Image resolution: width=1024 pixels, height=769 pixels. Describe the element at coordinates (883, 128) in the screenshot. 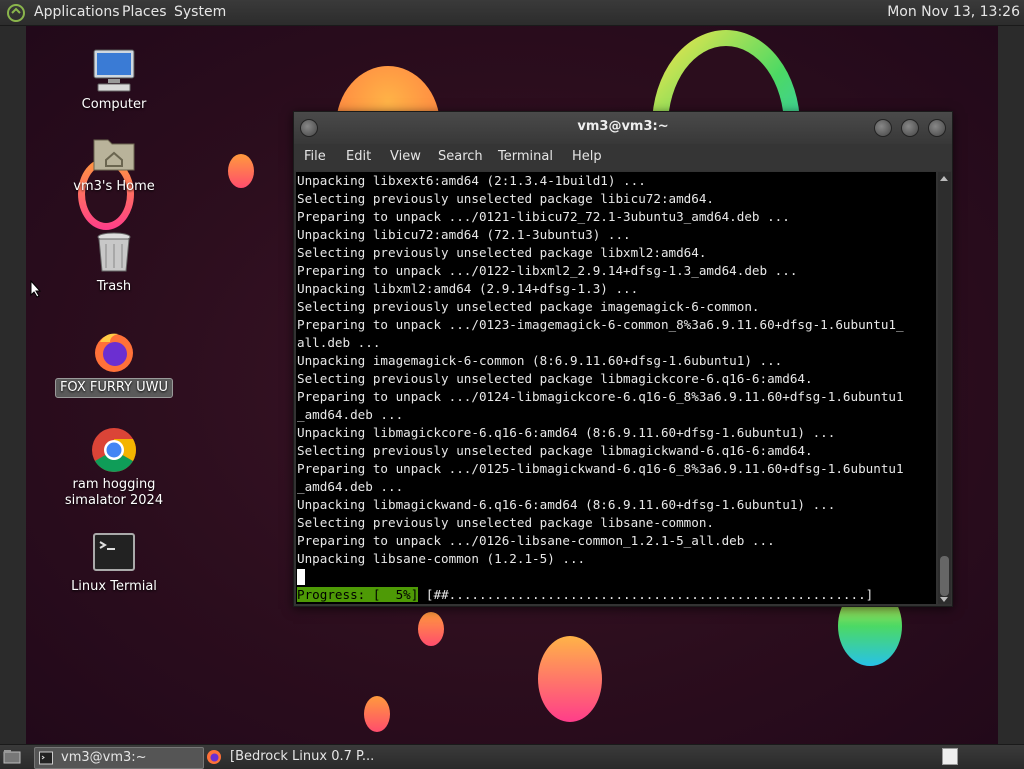

I see `minimize-icon` at that location.